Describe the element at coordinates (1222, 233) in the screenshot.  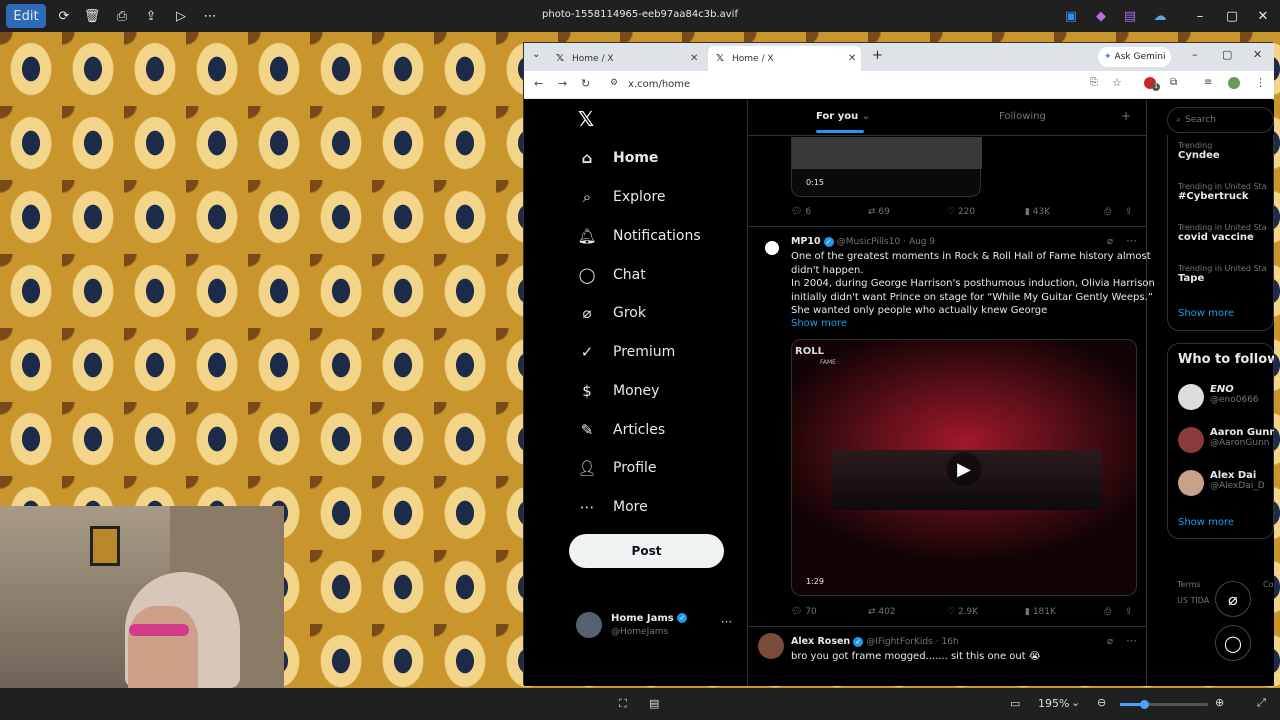
I see `trend-item: Trending in United Sta covid vaccine` at that location.